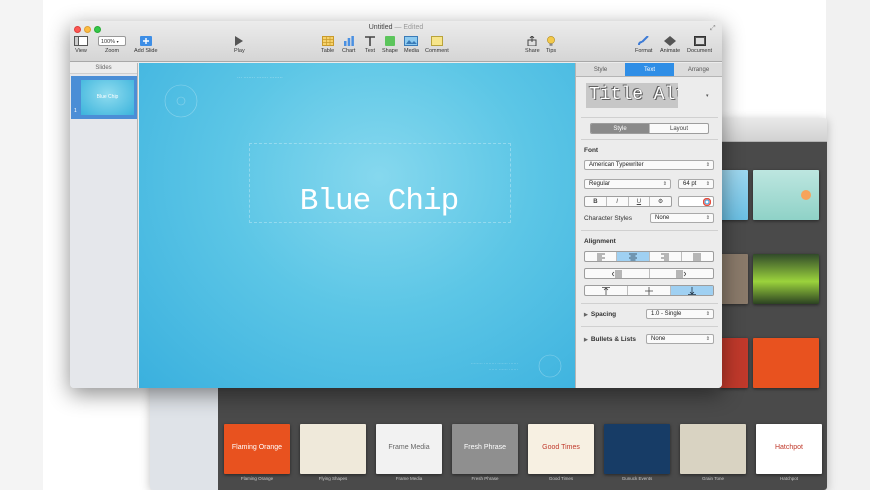  Describe the element at coordinates (103, 68) in the screenshot. I see `slide-navigator-header: Slides` at that location.